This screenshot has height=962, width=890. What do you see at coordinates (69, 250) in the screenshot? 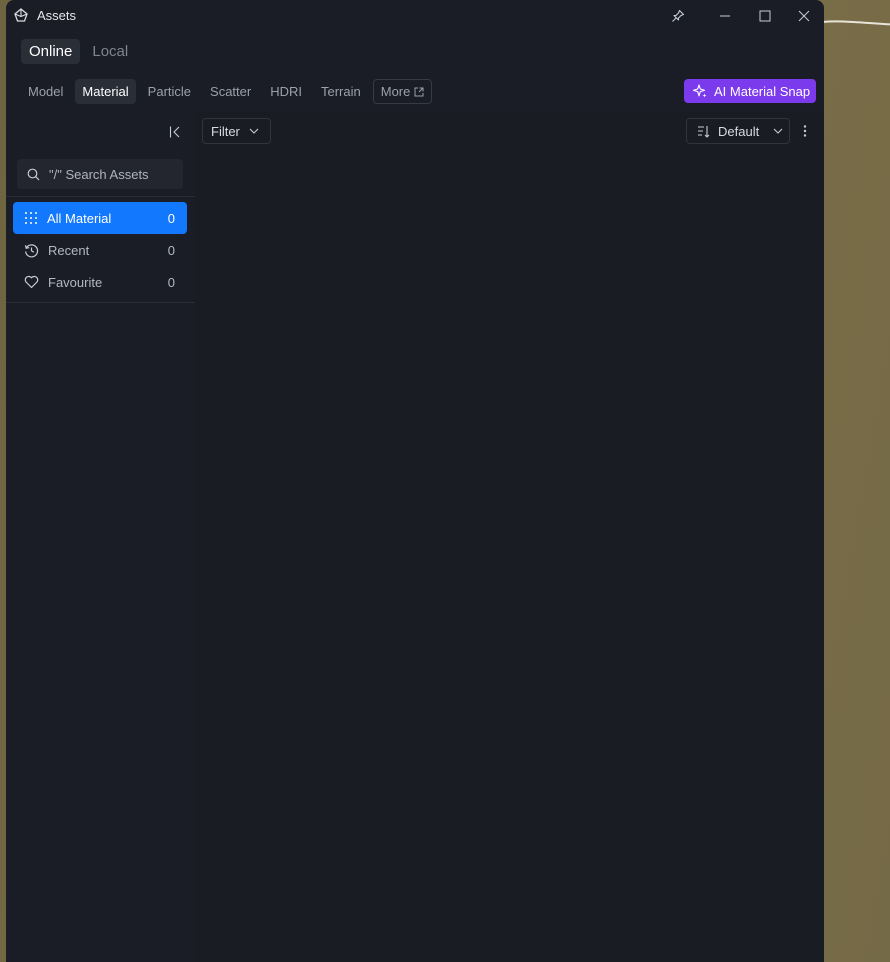
I see `nav-label: Recent` at bounding box center [69, 250].